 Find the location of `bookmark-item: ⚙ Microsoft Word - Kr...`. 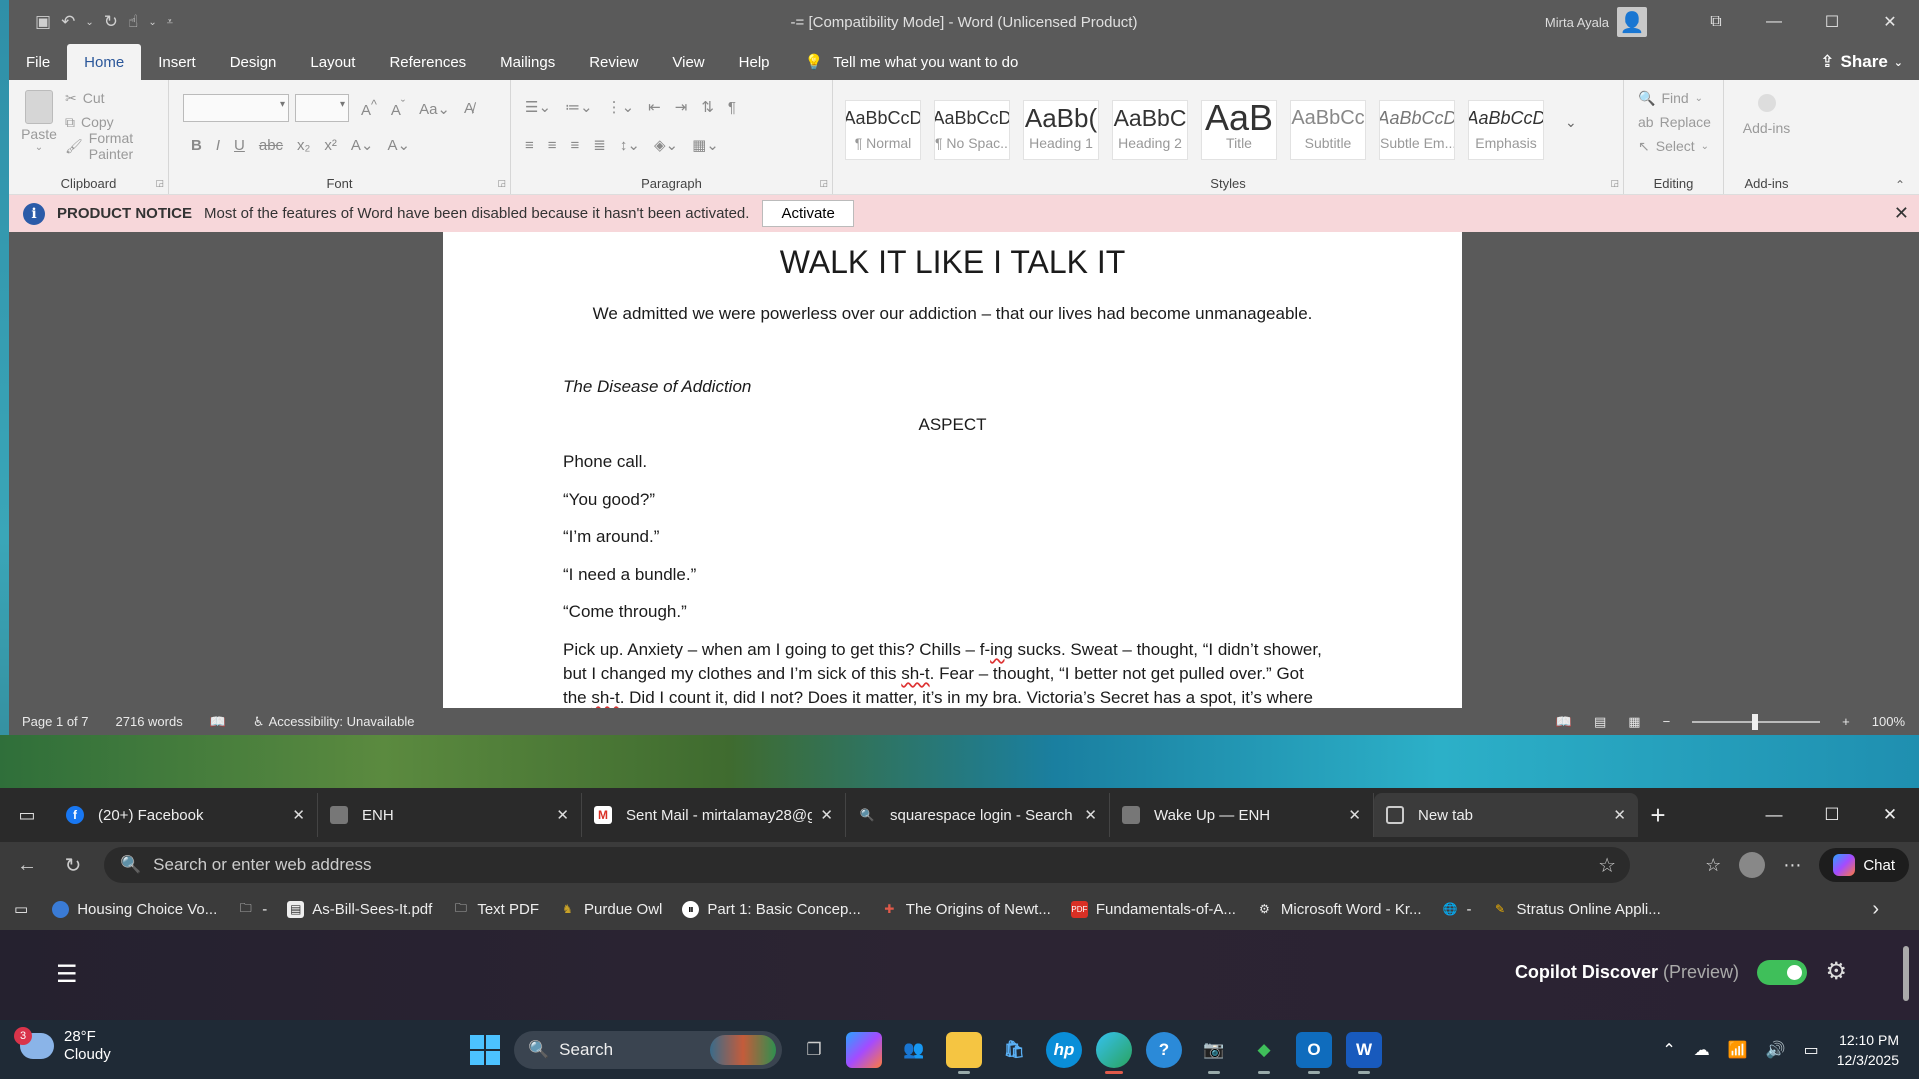

bookmark-item: ⚙ Microsoft Word - Kr... is located at coordinates (1338, 909).